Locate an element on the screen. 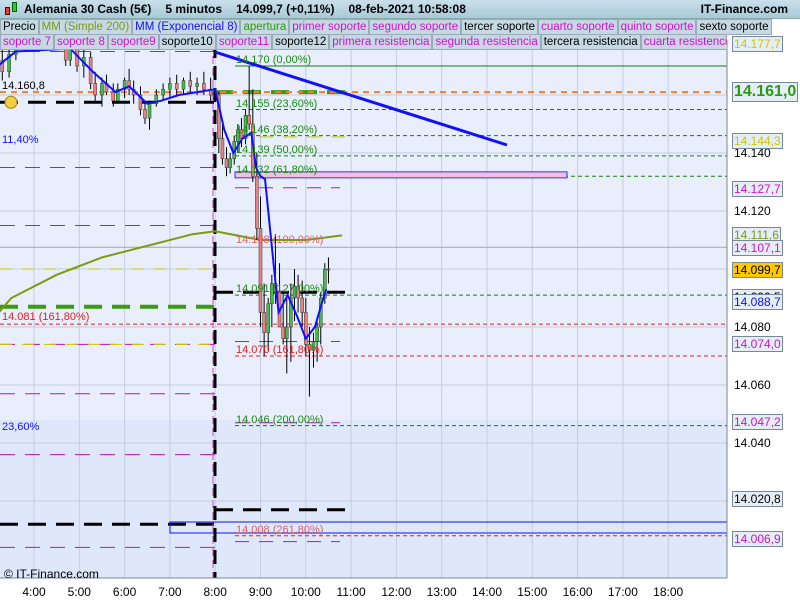 This screenshot has height=600, width=800. legend-item: quinto soporte is located at coordinates (657, 27).